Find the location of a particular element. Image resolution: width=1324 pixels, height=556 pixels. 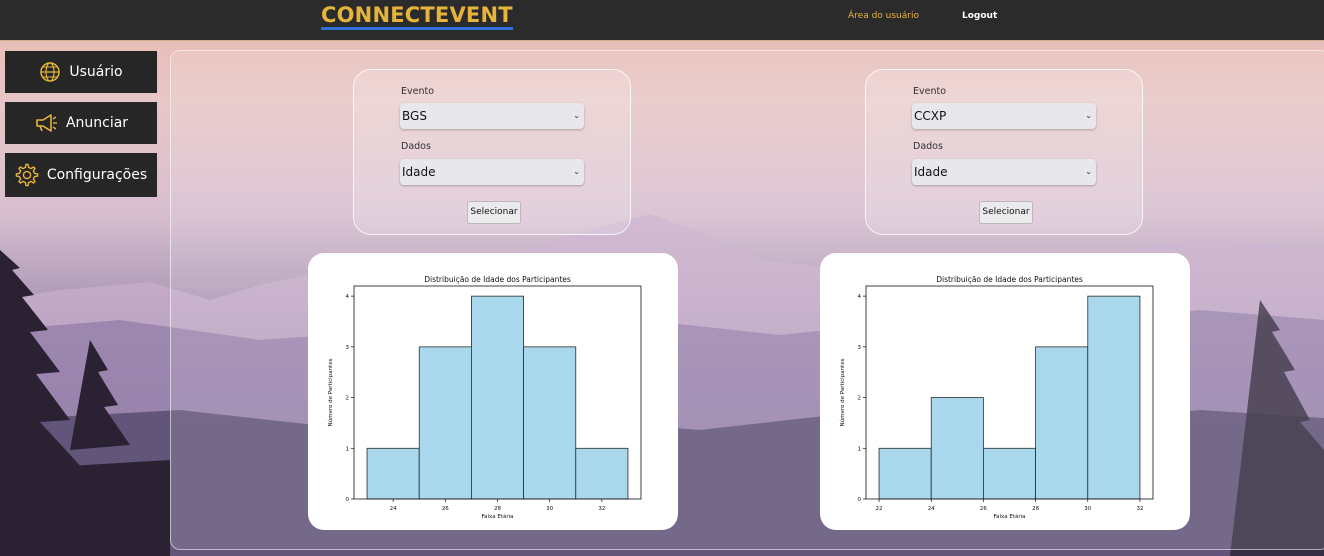

sidebar-item-usuario: Usuário is located at coordinates (81, 72).